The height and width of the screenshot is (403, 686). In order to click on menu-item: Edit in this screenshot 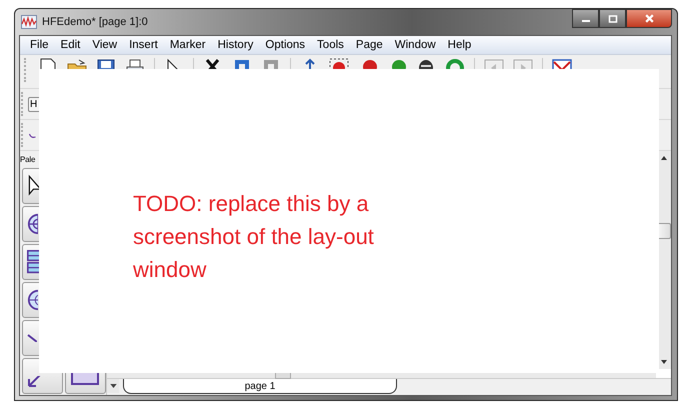, I will do `click(70, 45)`.